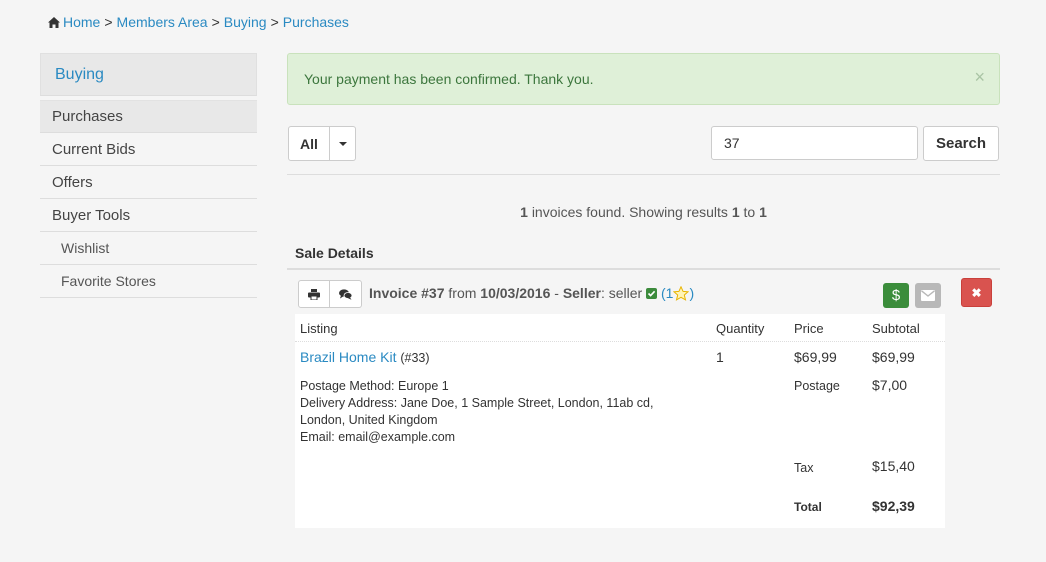  What do you see at coordinates (148, 182) in the screenshot?
I see `sidebar-item-offers: Offers` at bounding box center [148, 182].